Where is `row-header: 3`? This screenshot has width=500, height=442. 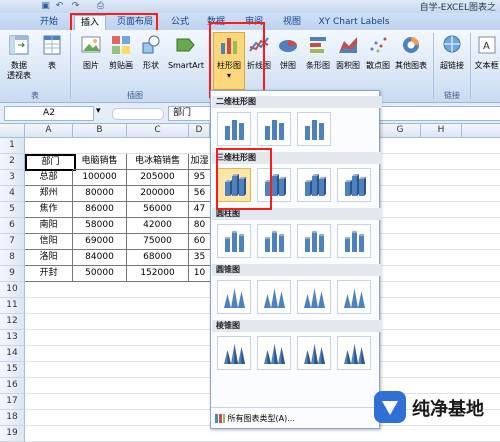
row-header: 3 is located at coordinates (12, 178).